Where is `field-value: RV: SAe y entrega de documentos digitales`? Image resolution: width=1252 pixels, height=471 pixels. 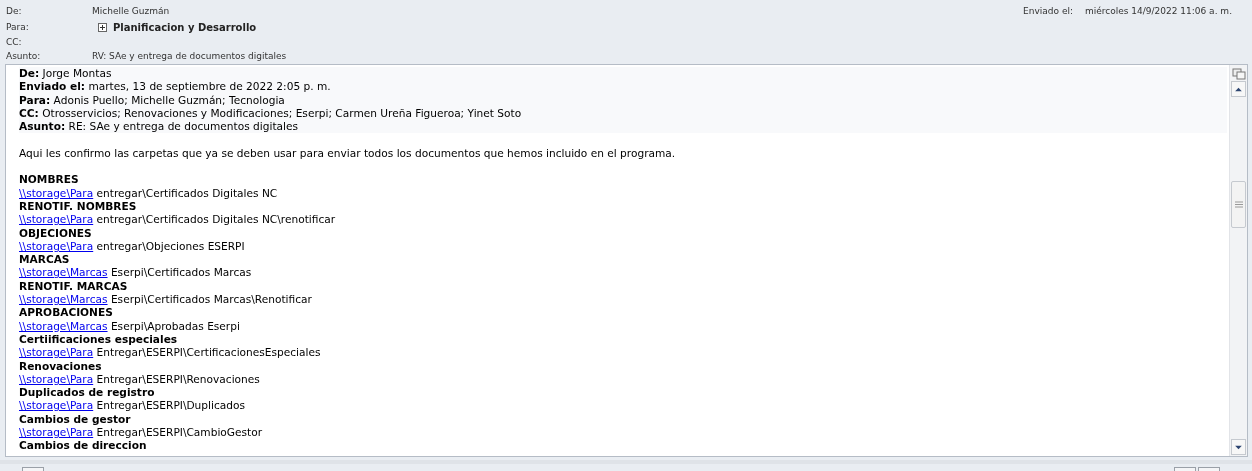
field-value: RV: SAe y entrega de documentos digitales is located at coordinates (189, 56).